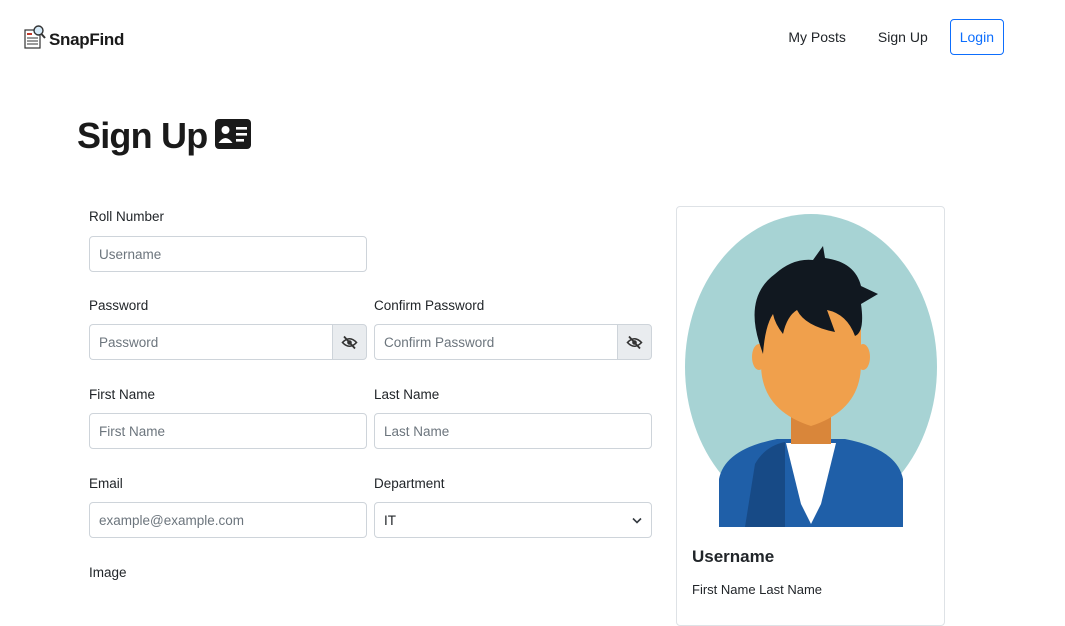  What do you see at coordinates (407, 394) in the screenshot?
I see `last-name-label: Last Name` at bounding box center [407, 394].